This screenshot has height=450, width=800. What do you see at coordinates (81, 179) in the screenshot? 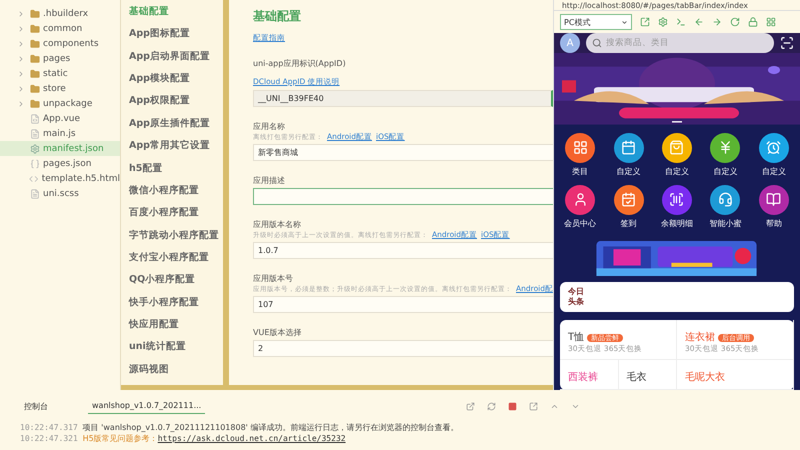
I see `file-name: template.h5.html` at bounding box center [81, 179].